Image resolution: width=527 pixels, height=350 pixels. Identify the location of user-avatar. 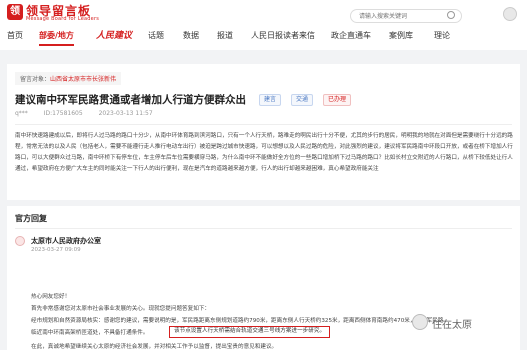
(510, 14).